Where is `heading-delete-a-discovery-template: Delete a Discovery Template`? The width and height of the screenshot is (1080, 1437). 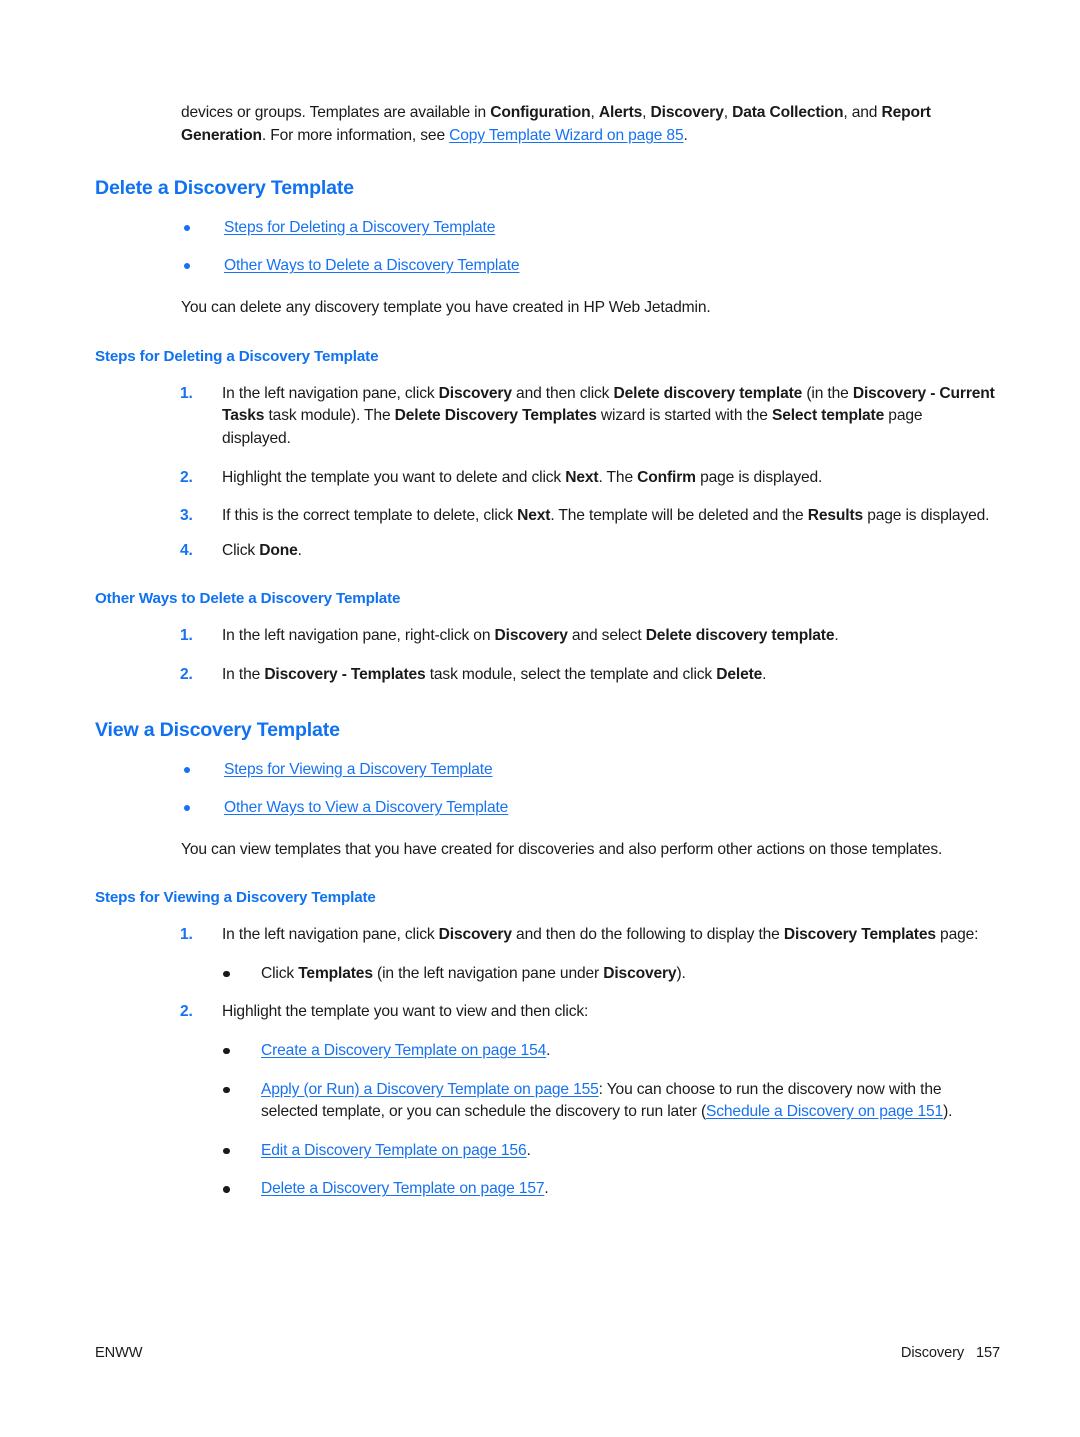 heading-delete-a-discovery-template: Delete a Discovery Template is located at coordinates (224, 188).